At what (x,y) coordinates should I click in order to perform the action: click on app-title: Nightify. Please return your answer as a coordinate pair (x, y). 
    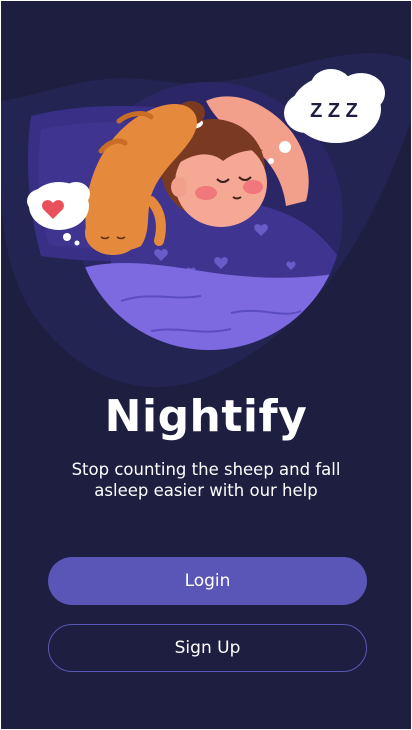
    Looking at the image, I should click on (206, 416).